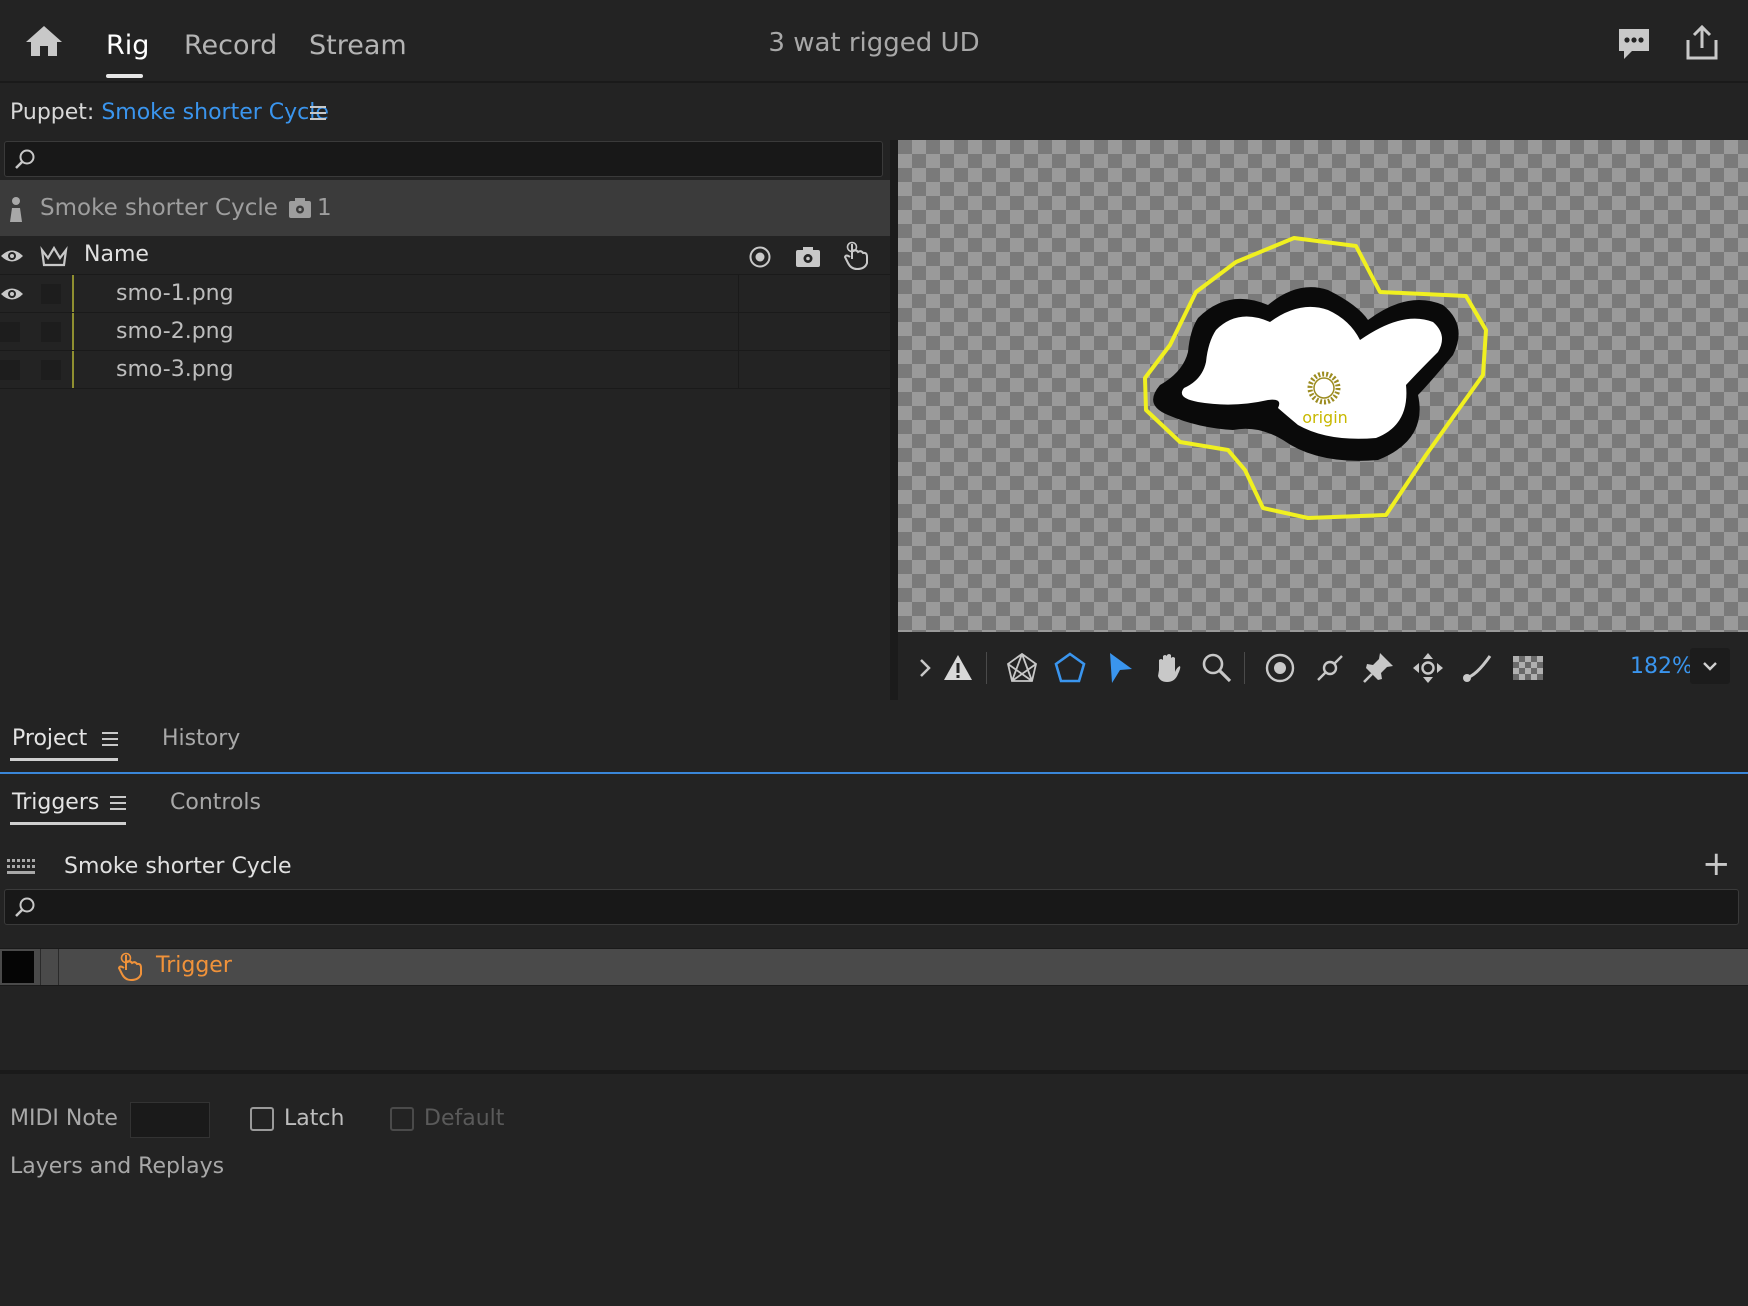 The width and height of the screenshot is (1748, 1306). Describe the element at coordinates (300, 208) in the screenshot. I see `trigger-count-icon` at that location.